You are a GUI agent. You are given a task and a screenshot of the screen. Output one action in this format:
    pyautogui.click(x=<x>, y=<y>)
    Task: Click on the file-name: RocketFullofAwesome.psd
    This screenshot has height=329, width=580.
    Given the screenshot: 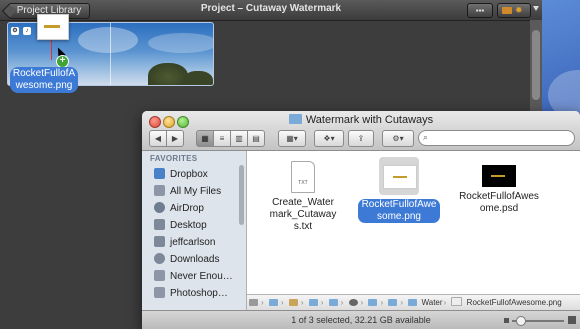 What is the action you would take?
    pyautogui.click(x=499, y=202)
    